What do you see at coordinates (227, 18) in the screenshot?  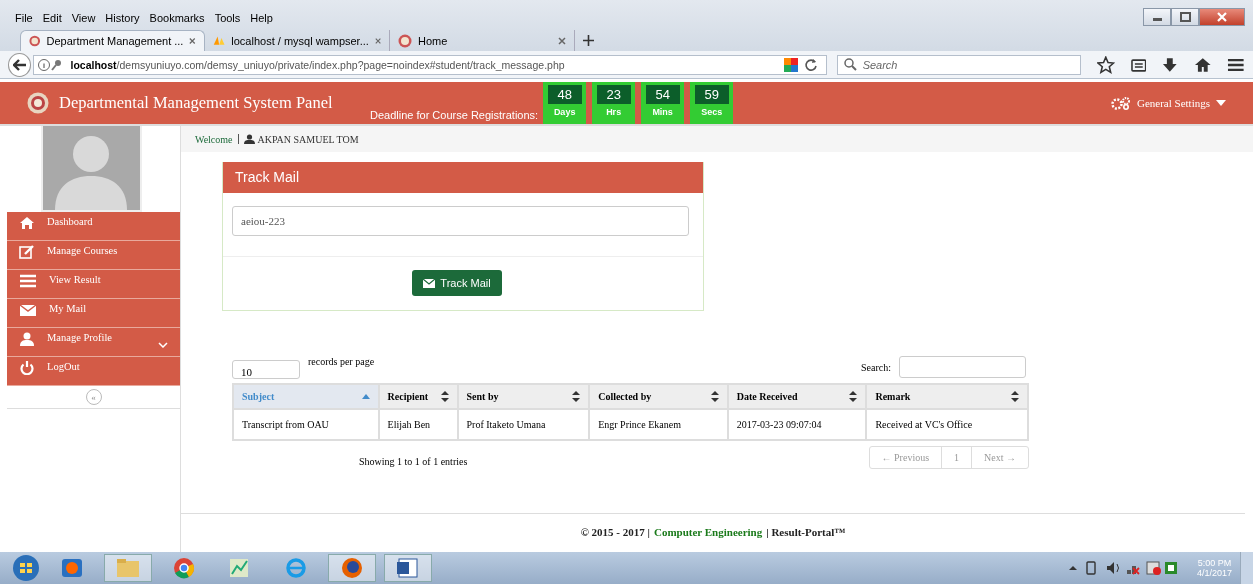 I see `menu-item: Tools` at bounding box center [227, 18].